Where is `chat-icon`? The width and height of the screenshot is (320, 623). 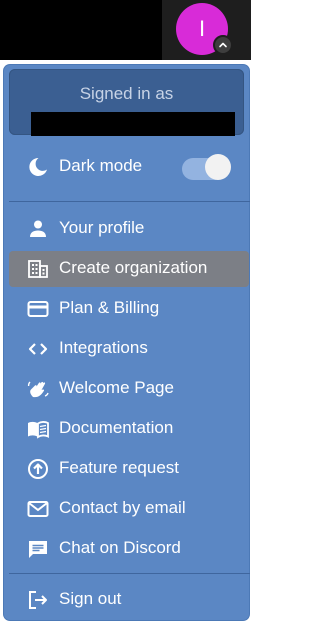 chat-icon is located at coordinates (38, 549).